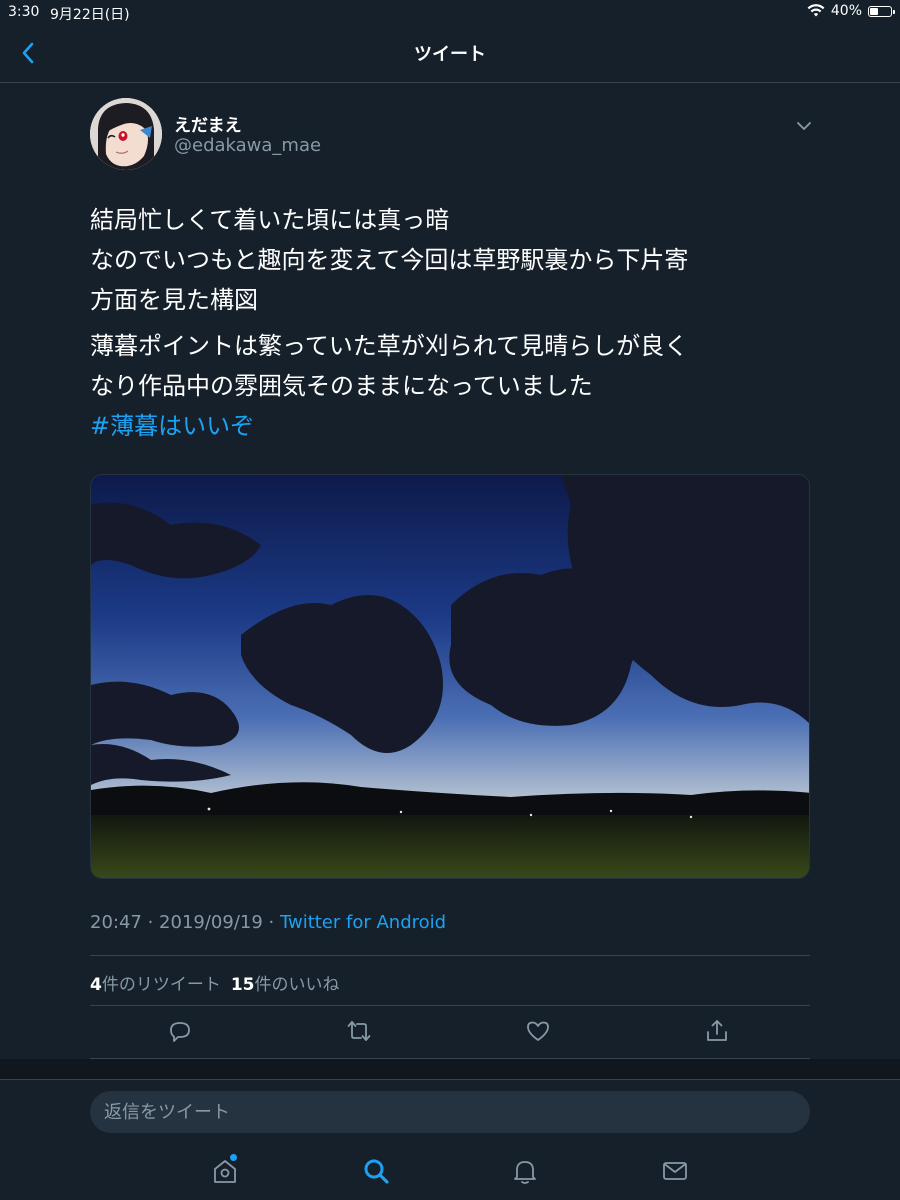  What do you see at coordinates (881, 11) in the screenshot?
I see `battery-icon` at bounding box center [881, 11].